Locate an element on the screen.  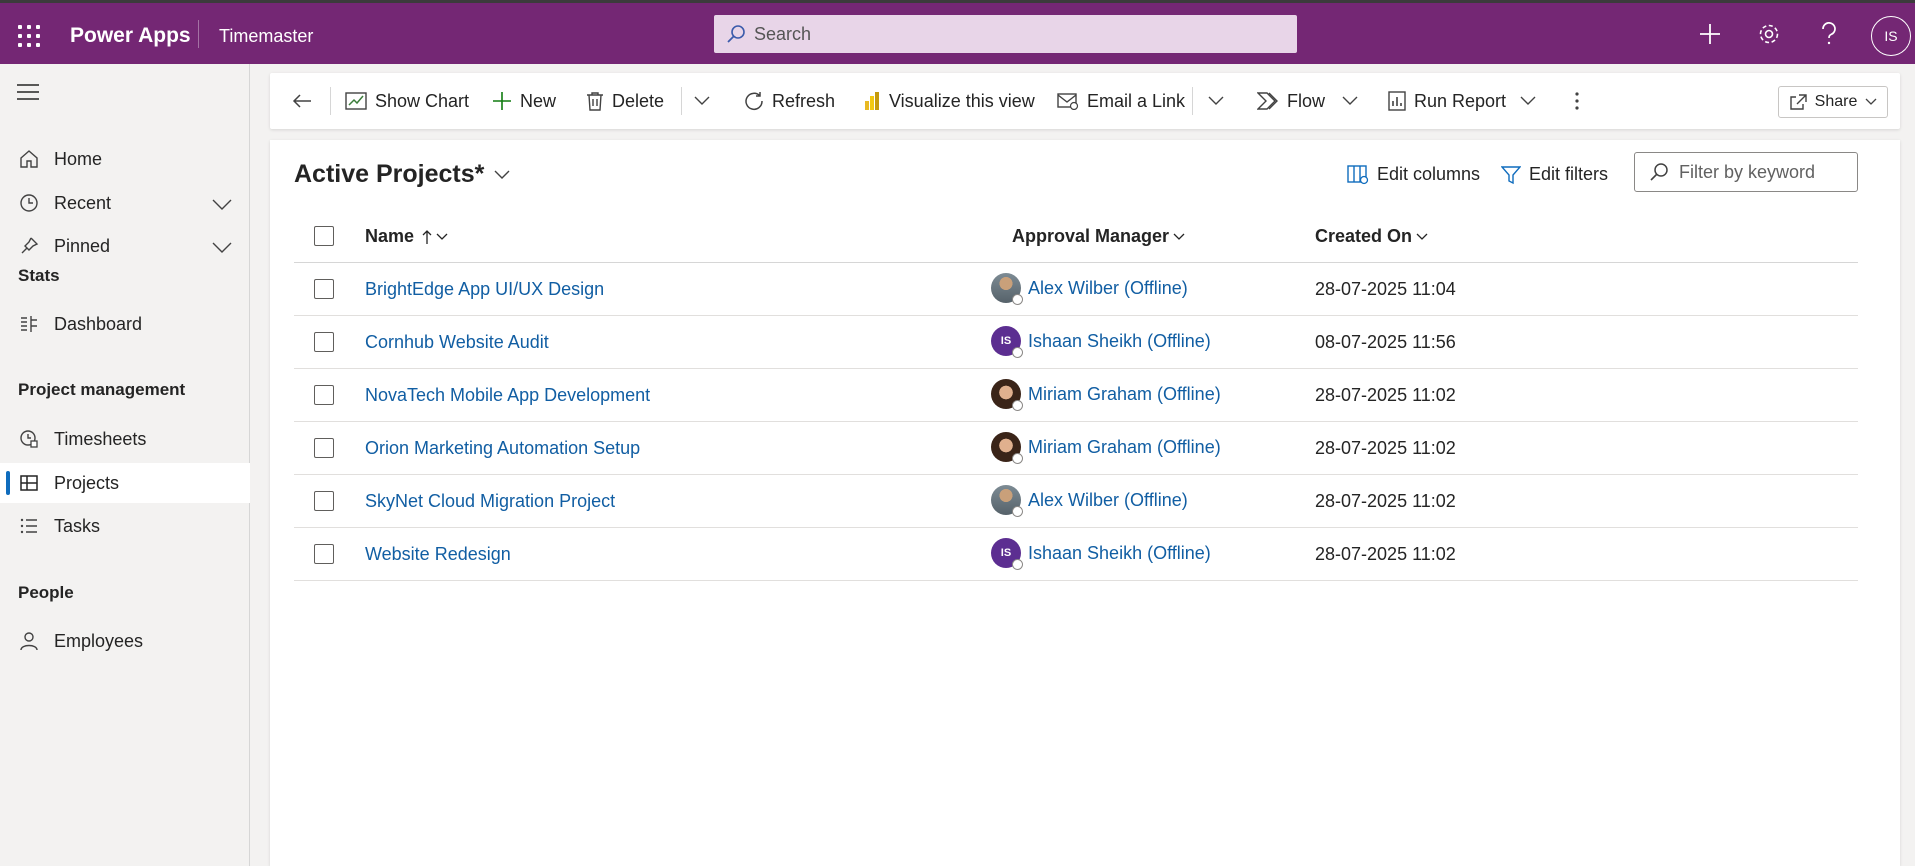
column-header-approval-manager: Approval Manager is located at coordinates (1098, 236).